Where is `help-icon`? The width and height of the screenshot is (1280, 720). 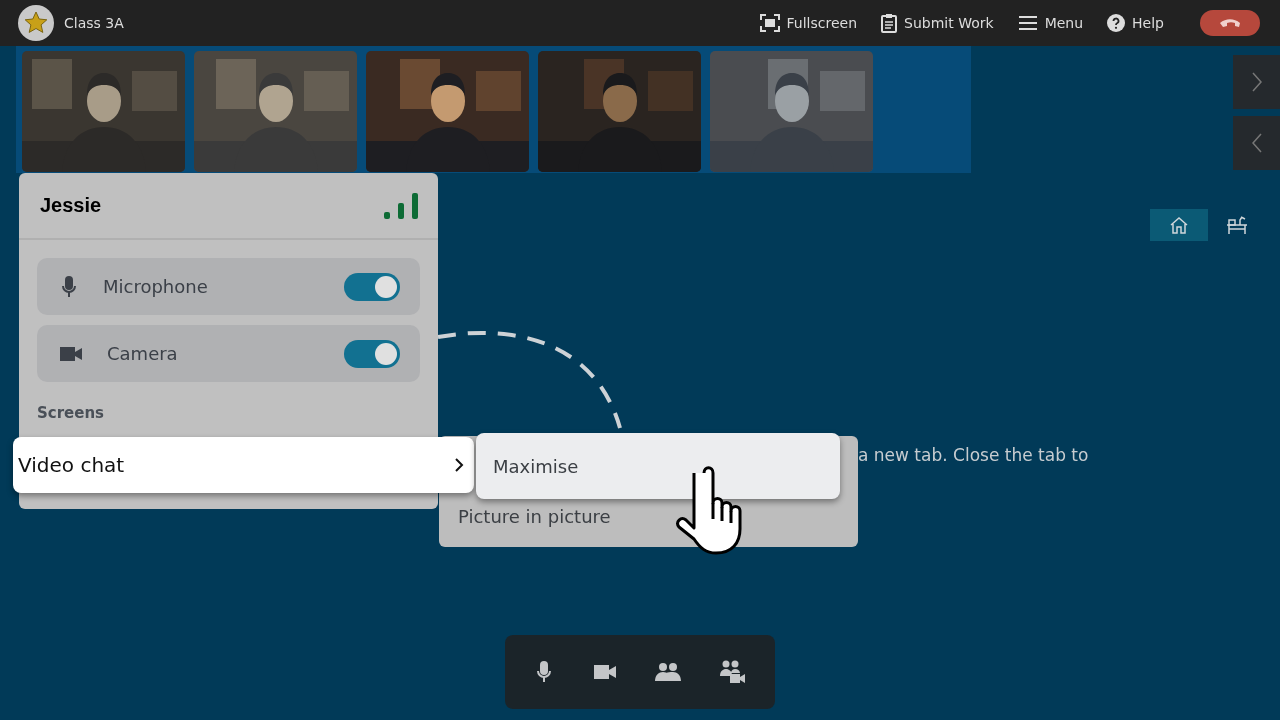
help-icon is located at coordinates (1116, 23).